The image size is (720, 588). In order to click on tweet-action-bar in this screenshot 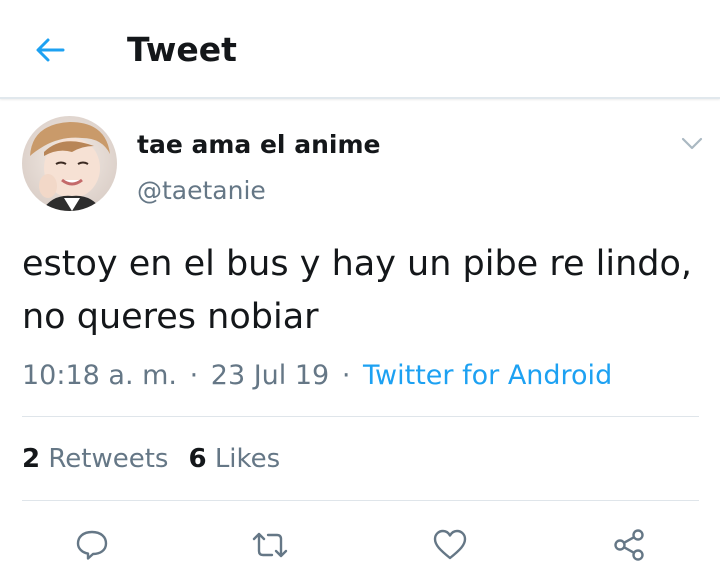, I will do `click(360, 543)`.